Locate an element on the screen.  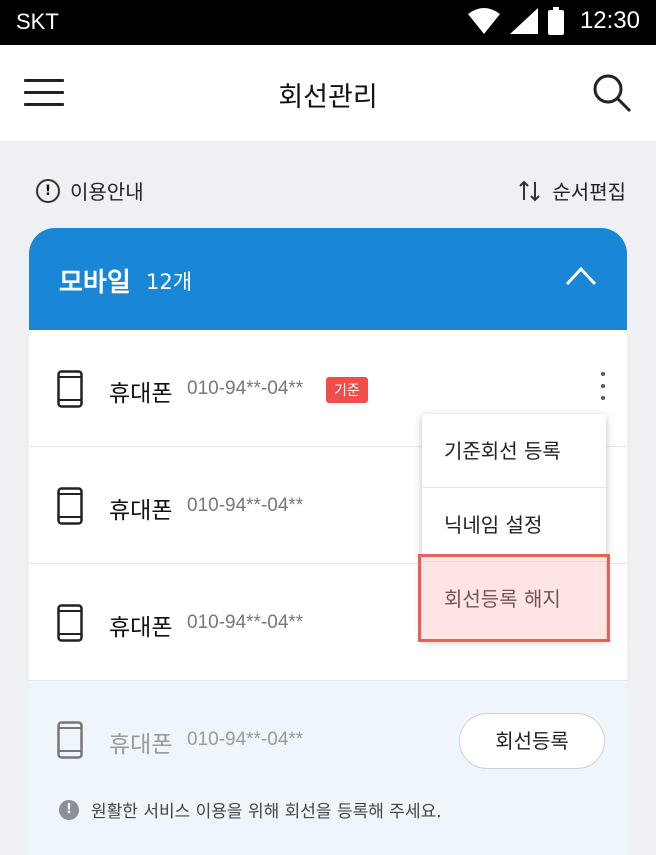
app-bar: 회선관리 is located at coordinates (328, 93).